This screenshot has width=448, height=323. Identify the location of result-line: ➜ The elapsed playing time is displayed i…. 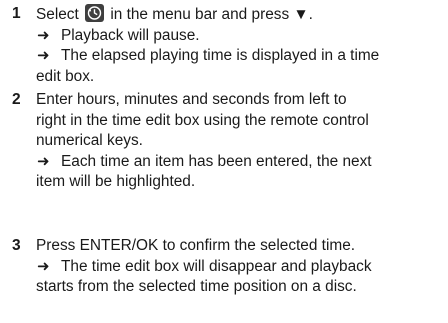
(240, 56).